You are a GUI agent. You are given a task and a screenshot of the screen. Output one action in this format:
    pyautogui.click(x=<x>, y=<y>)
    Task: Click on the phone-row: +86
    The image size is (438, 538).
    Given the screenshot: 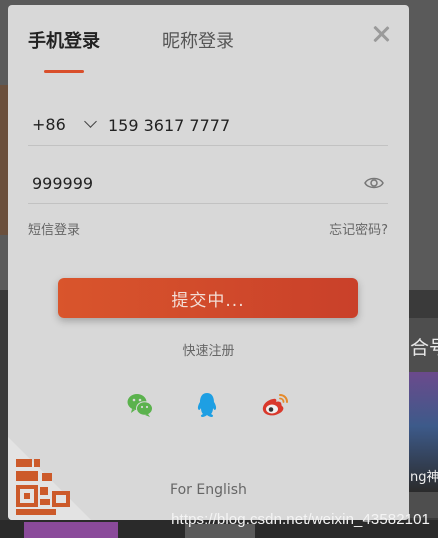 What is the action you would take?
    pyautogui.click(x=208, y=125)
    